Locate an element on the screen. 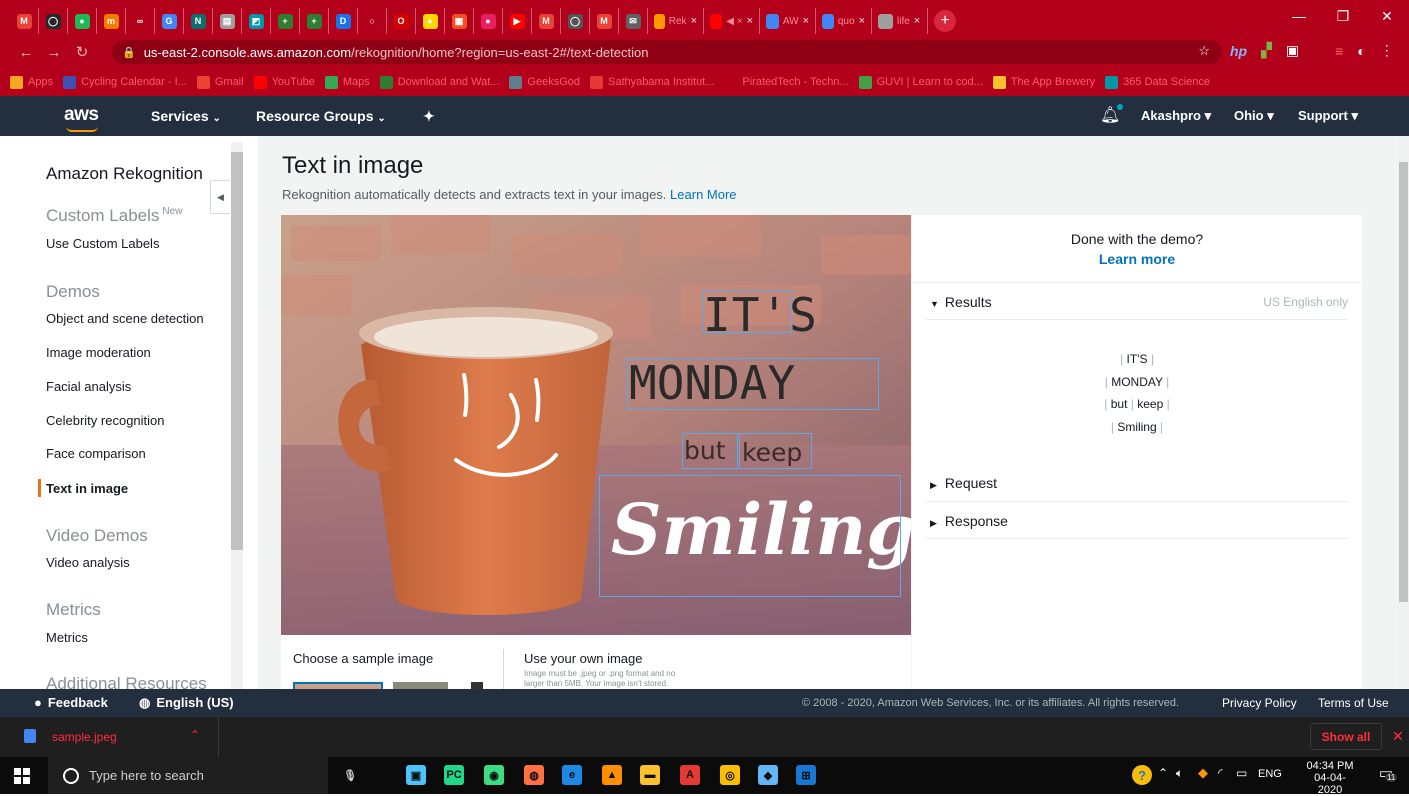 Image resolution: width=1409 pixels, height=796 pixels. mic-icon: 🎙 is located at coordinates (350, 775).